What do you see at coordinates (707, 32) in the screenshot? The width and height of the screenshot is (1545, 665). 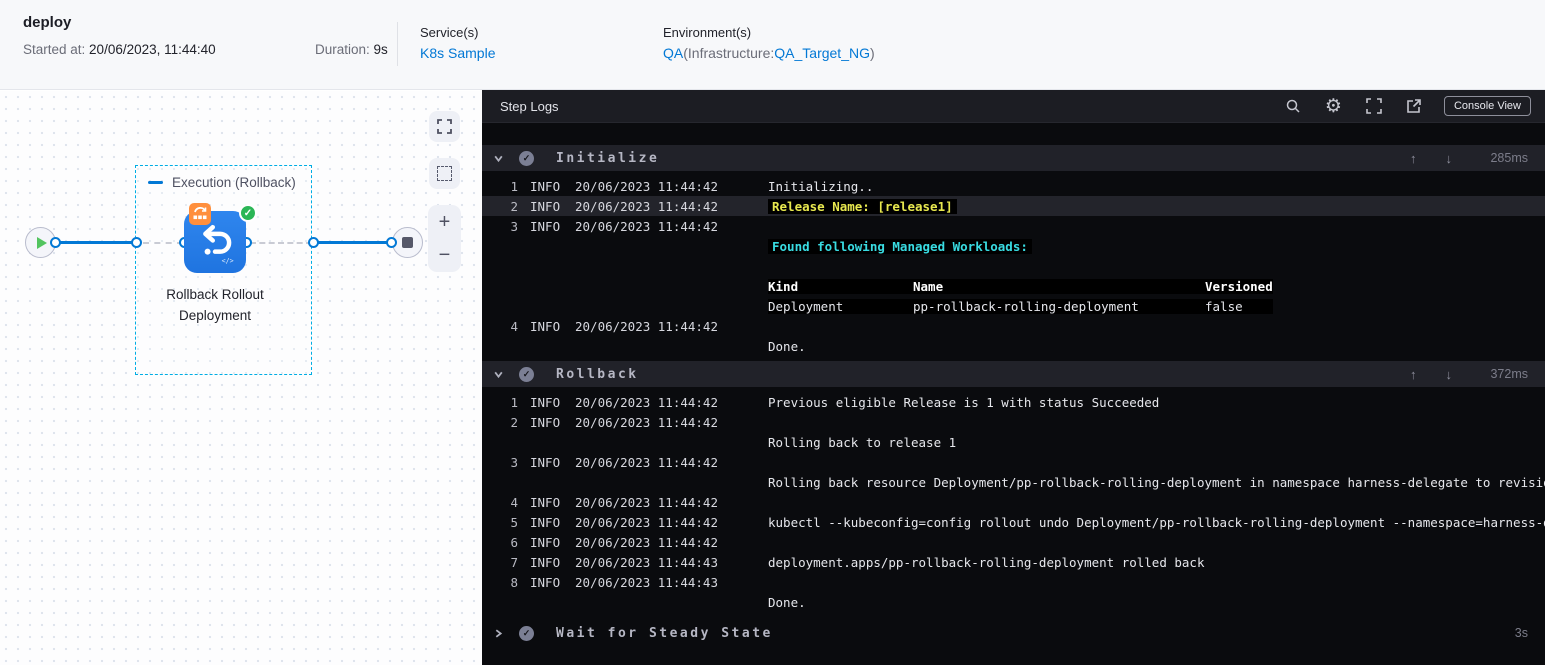 I see `environments-label: Environment(s)` at bounding box center [707, 32].